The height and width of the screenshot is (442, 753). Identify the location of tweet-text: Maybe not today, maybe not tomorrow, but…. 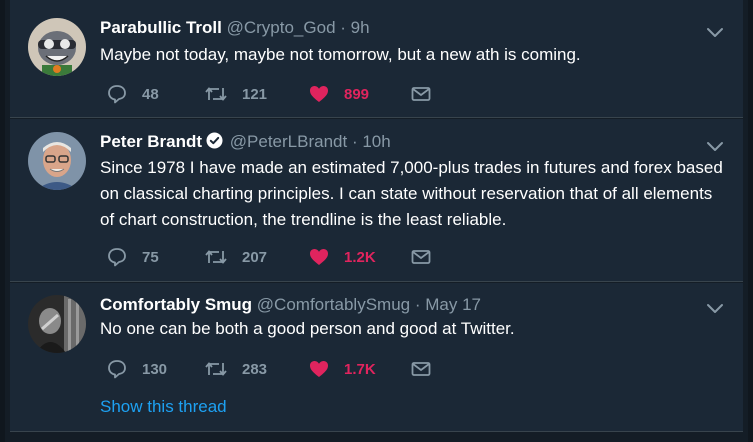
(340, 54).